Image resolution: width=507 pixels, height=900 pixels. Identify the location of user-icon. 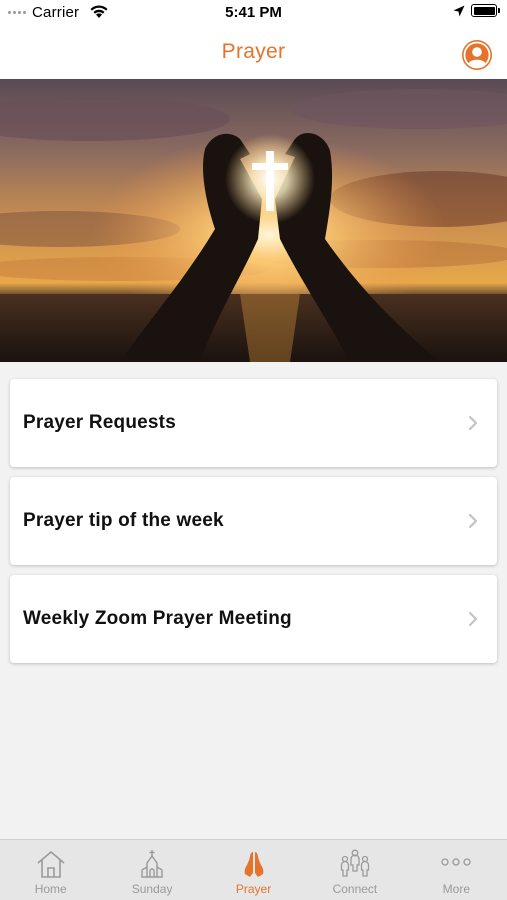
(477, 55).